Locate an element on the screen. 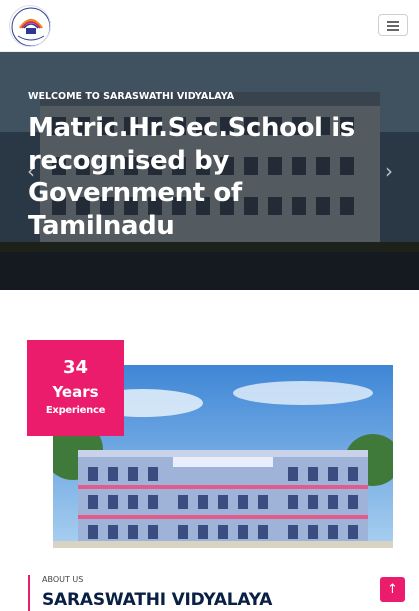  experience-number: 34 is located at coordinates (75, 367).